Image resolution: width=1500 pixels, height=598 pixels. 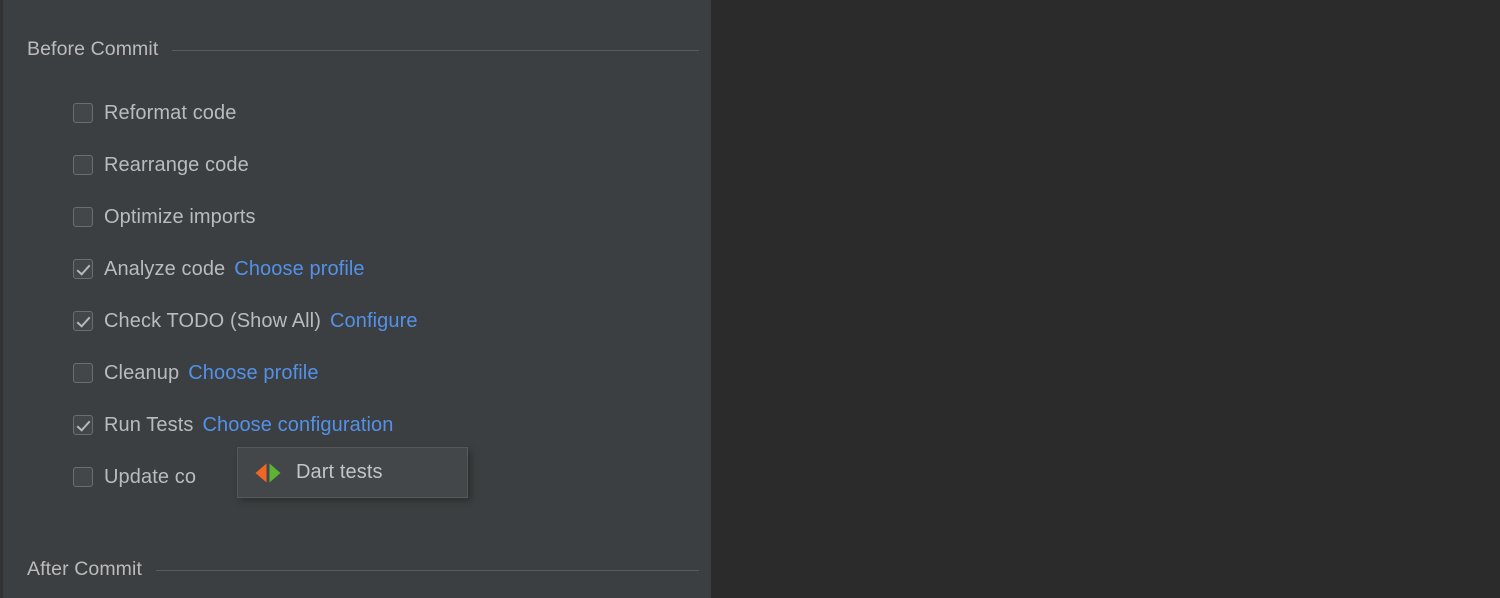 What do you see at coordinates (83, 113) in the screenshot?
I see `checkbox-reformat-code` at bounding box center [83, 113].